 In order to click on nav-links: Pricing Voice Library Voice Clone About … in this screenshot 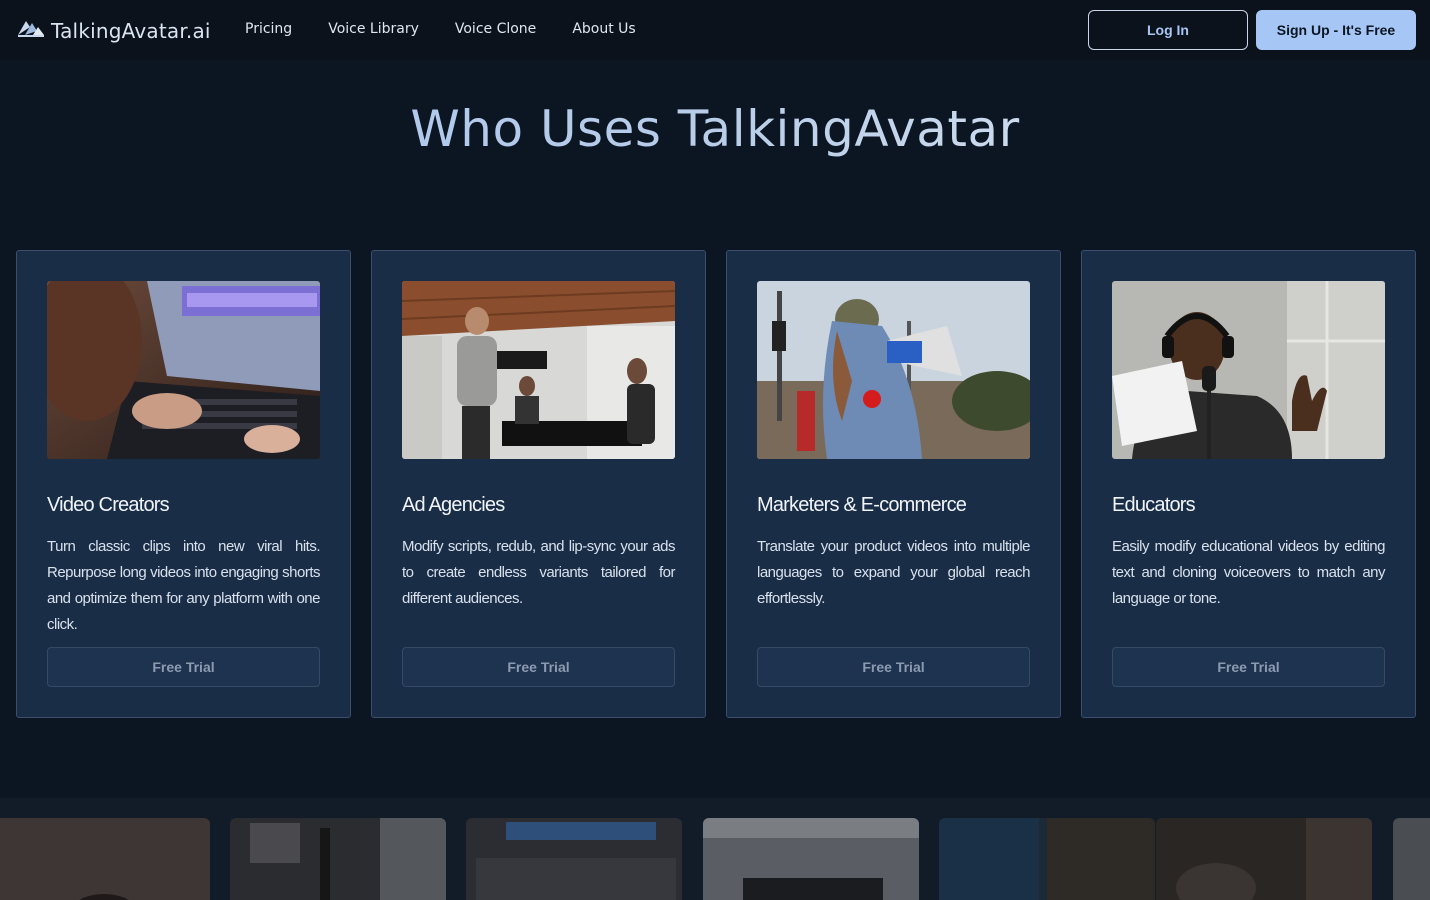, I will do `click(458, 29)`.